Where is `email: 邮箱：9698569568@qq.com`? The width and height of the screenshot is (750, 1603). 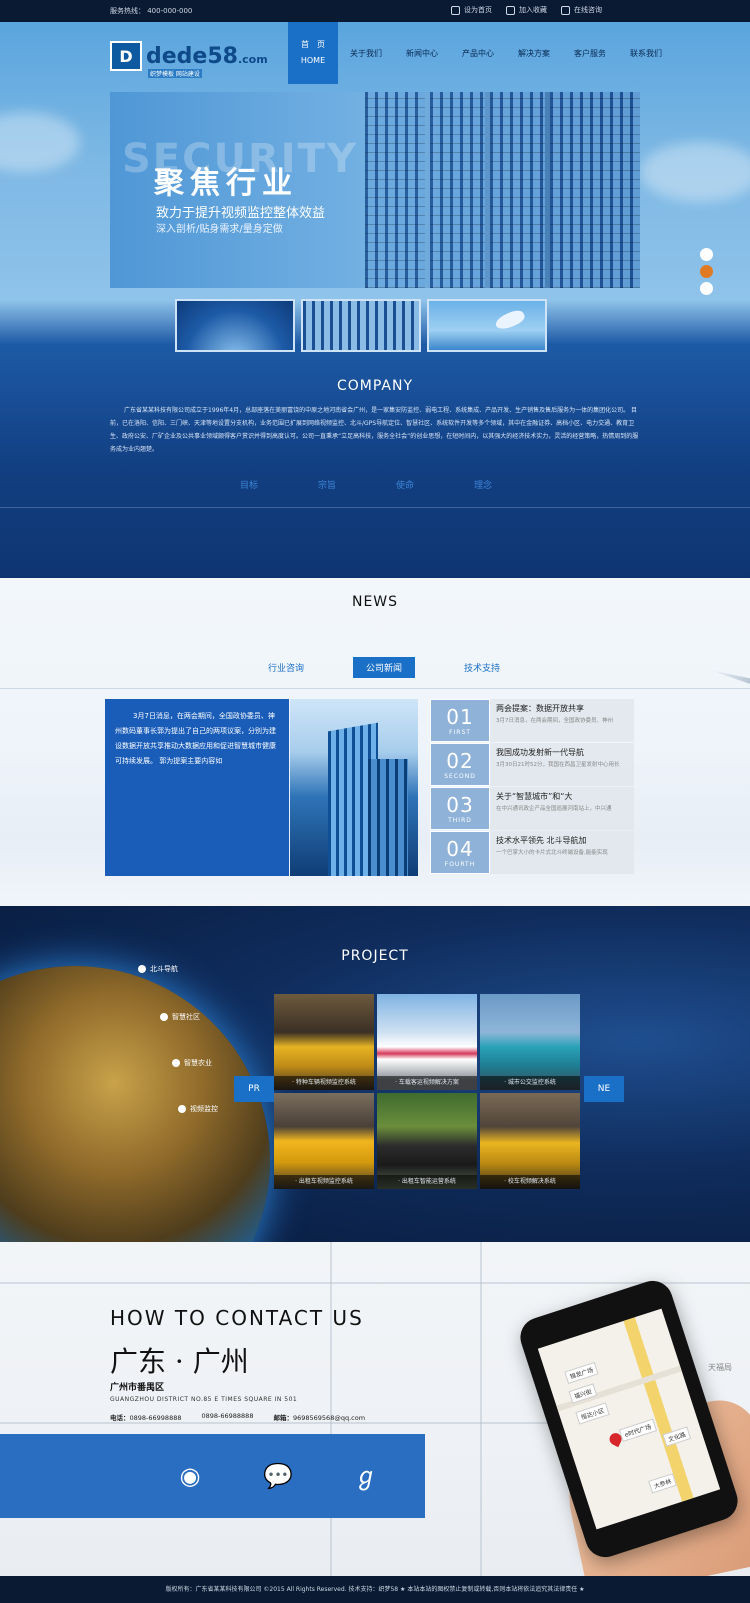
email: 邮箱：9698569568@qq.com is located at coordinates (319, 1417).